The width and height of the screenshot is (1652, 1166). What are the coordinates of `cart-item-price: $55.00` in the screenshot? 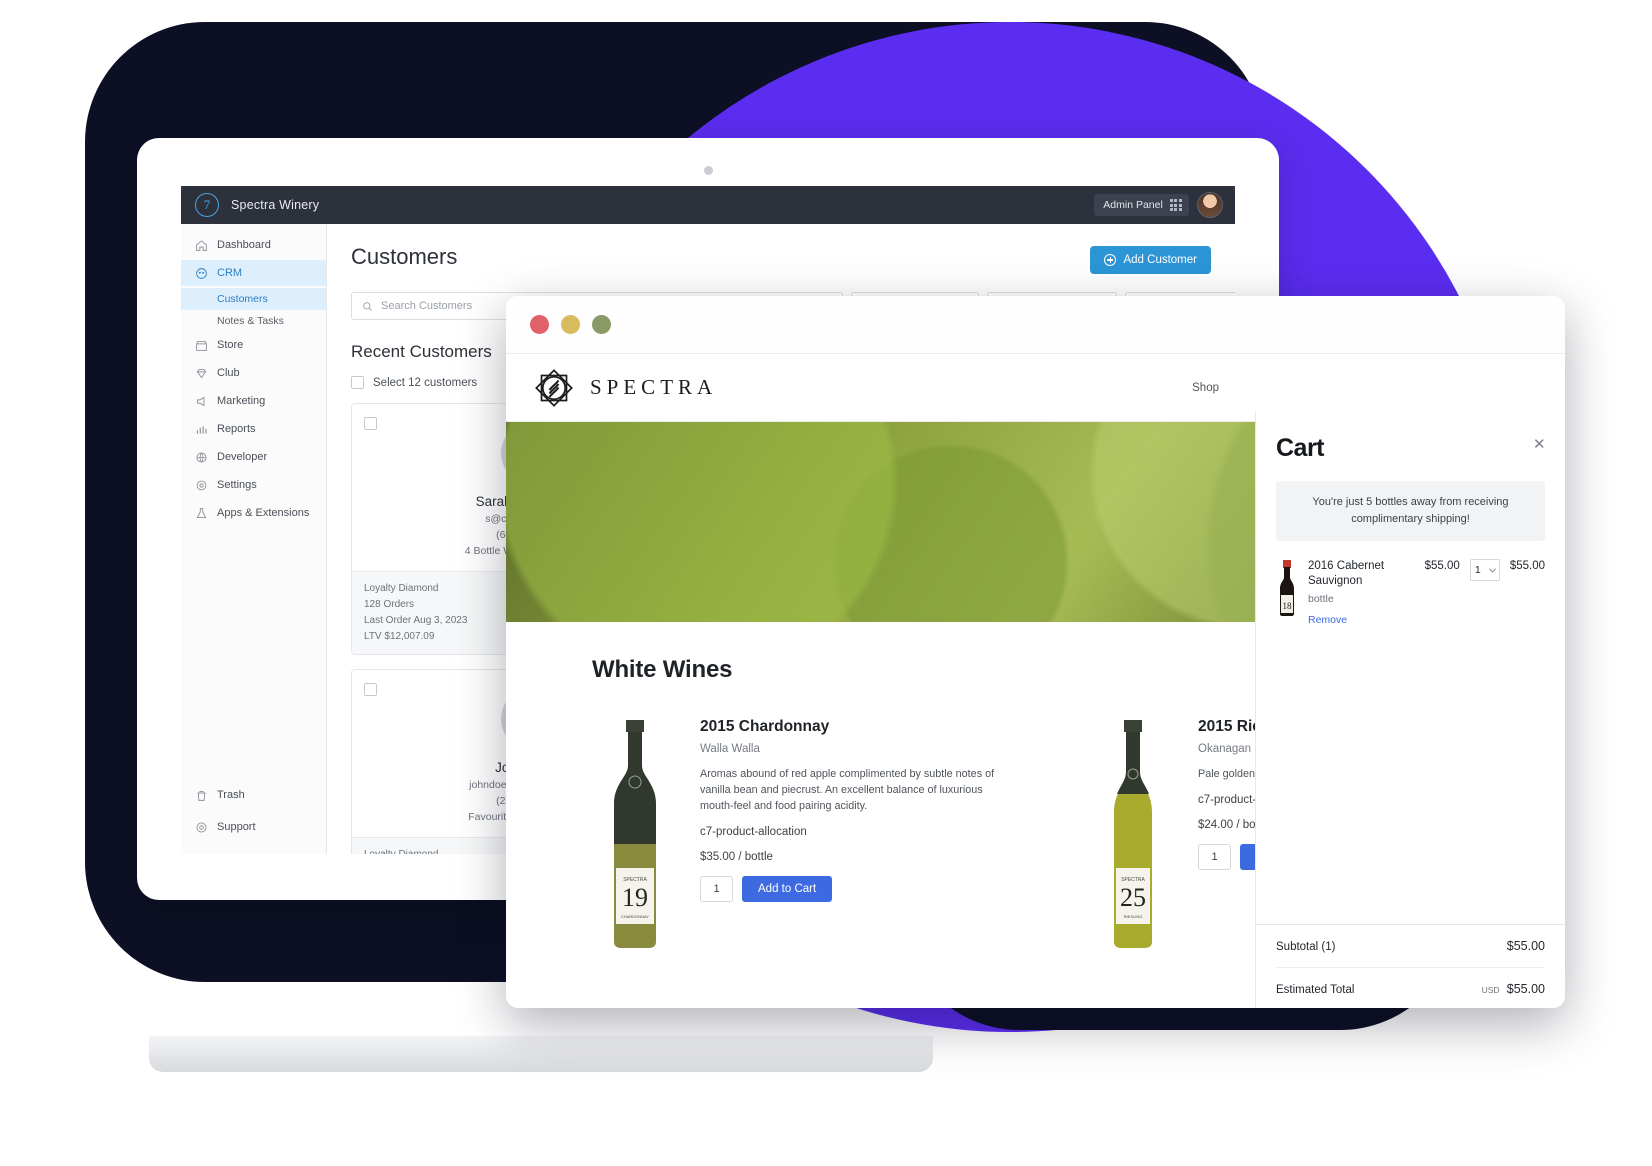 It's located at (1442, 566).